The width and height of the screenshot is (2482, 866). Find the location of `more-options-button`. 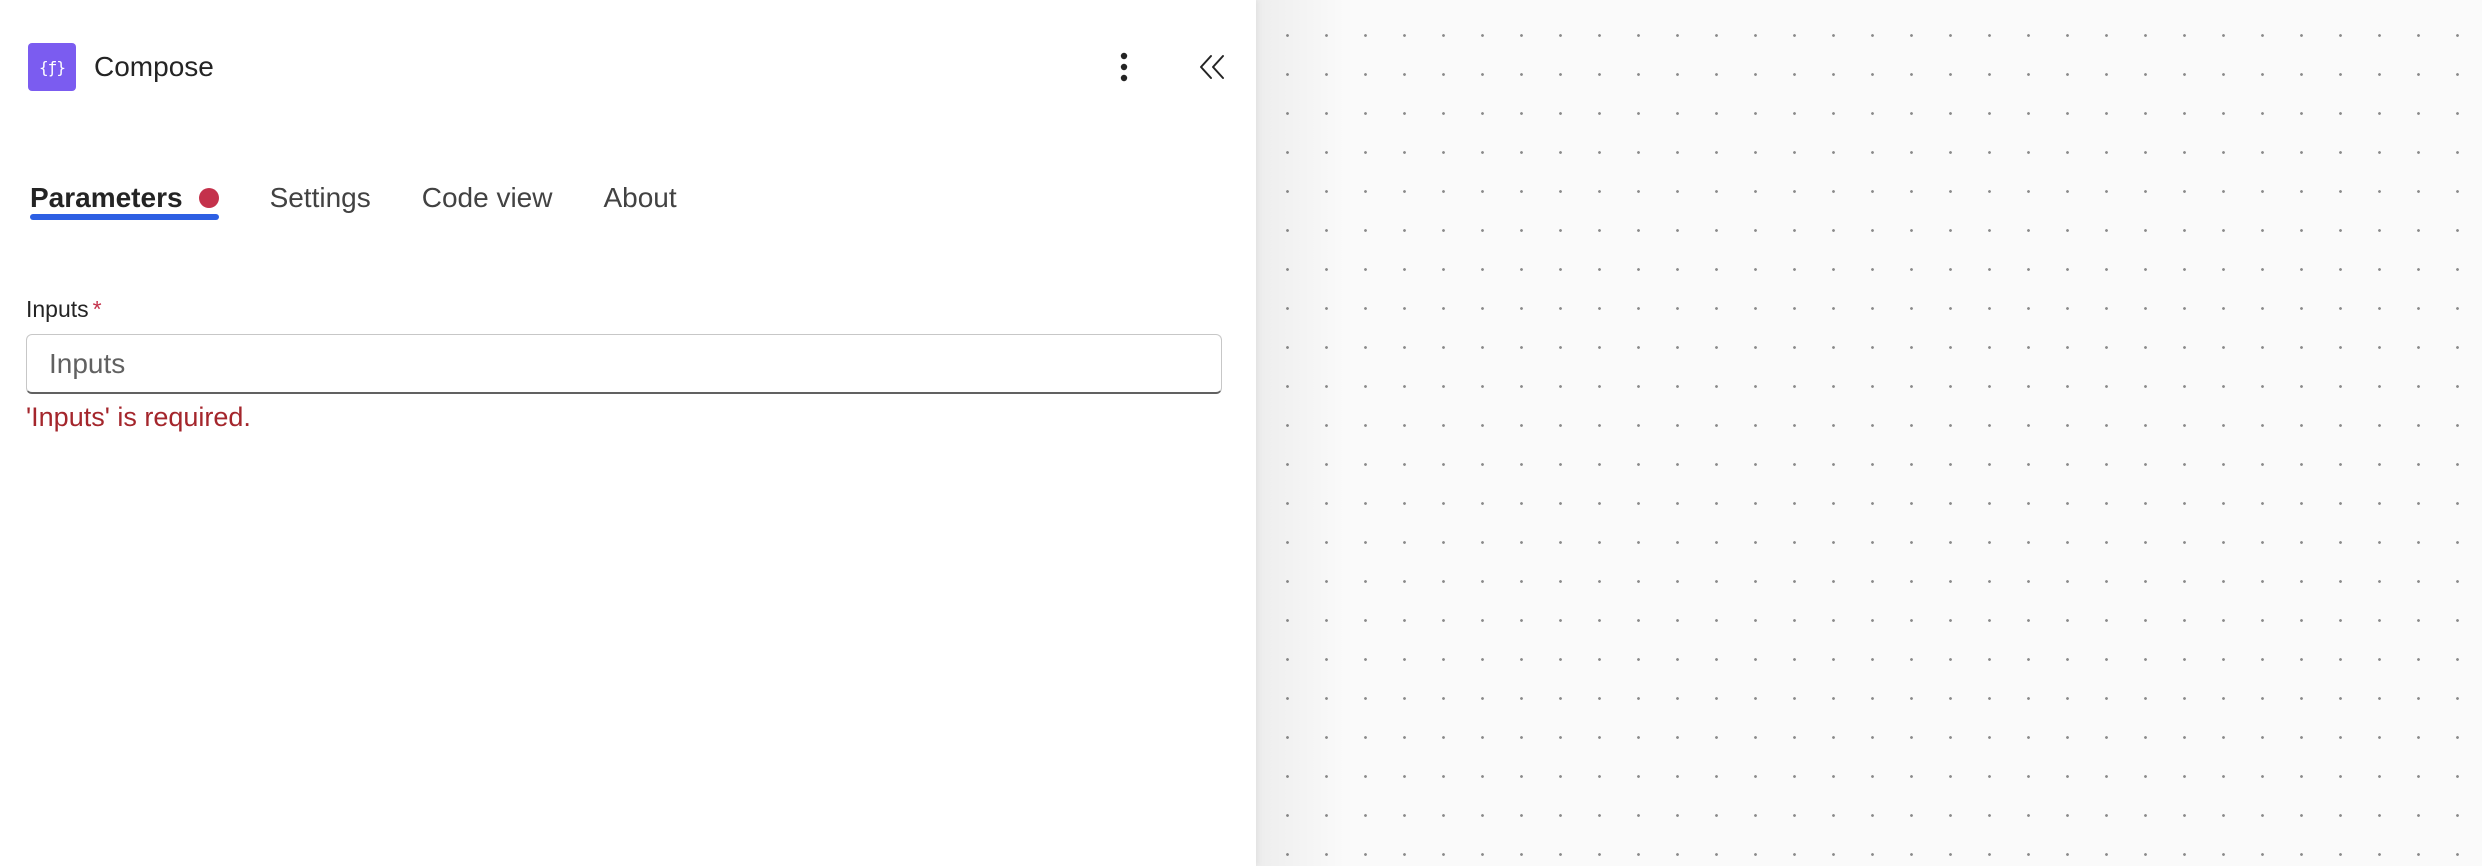

more-options-button is located at coordinates (1124, 67).